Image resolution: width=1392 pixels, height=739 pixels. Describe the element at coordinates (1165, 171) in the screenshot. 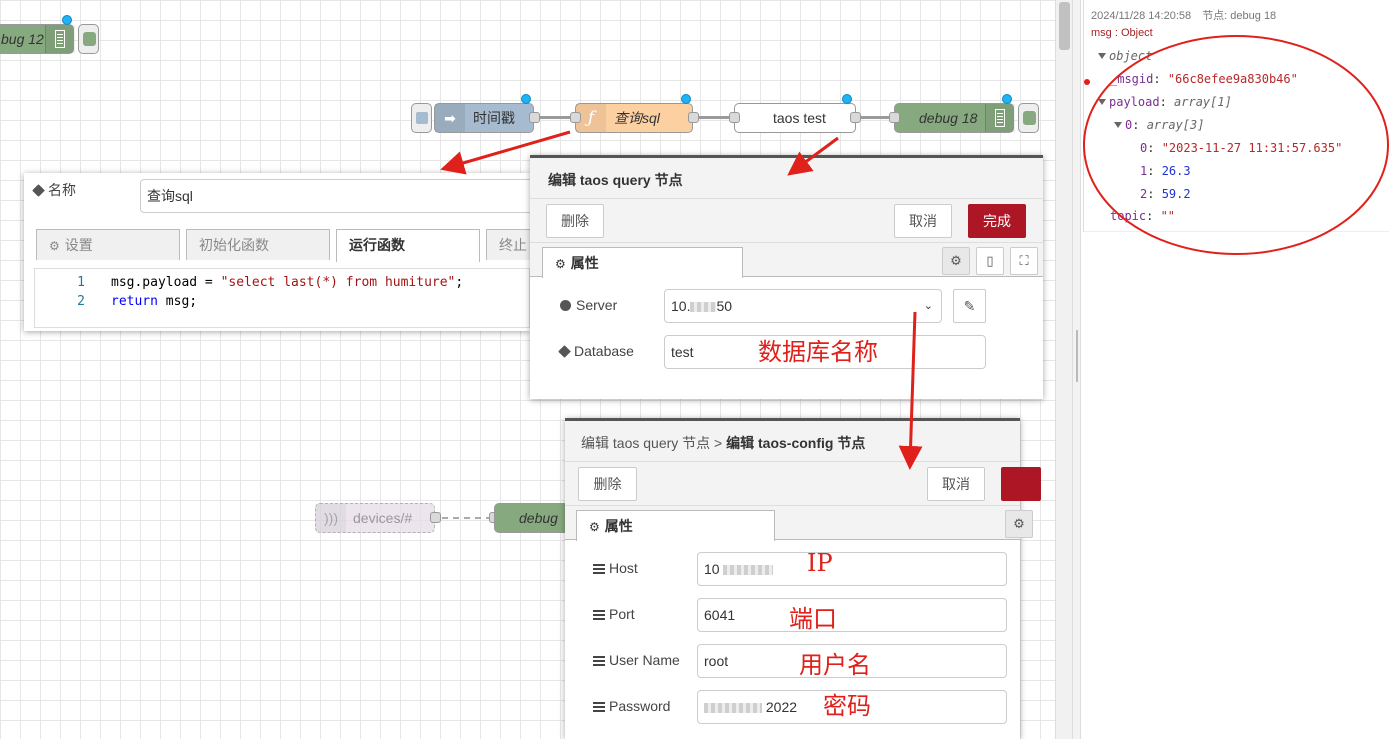

I see `tree-array-value: 1: 26.3` at that location.